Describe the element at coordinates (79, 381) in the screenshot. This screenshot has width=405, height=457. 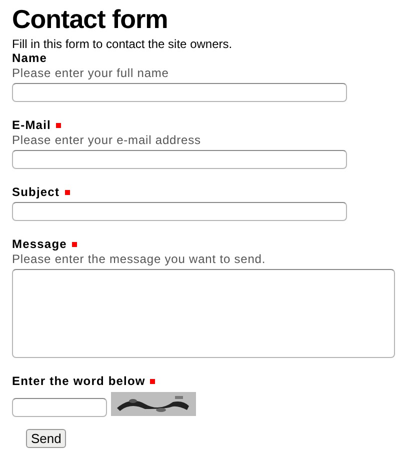
I see `field-label: Enter the word below` at that location.